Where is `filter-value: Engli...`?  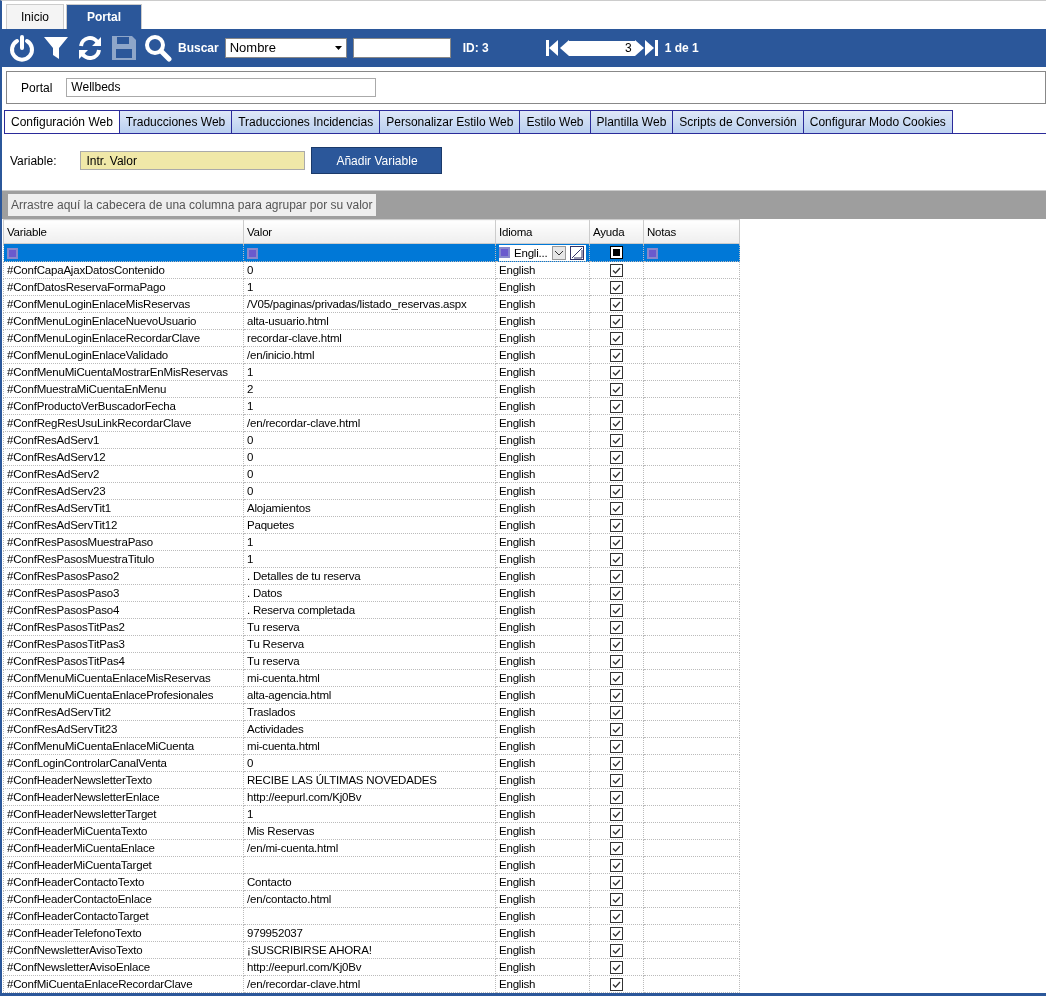
filter-value: Engli... is located at coordinates (531, 253).